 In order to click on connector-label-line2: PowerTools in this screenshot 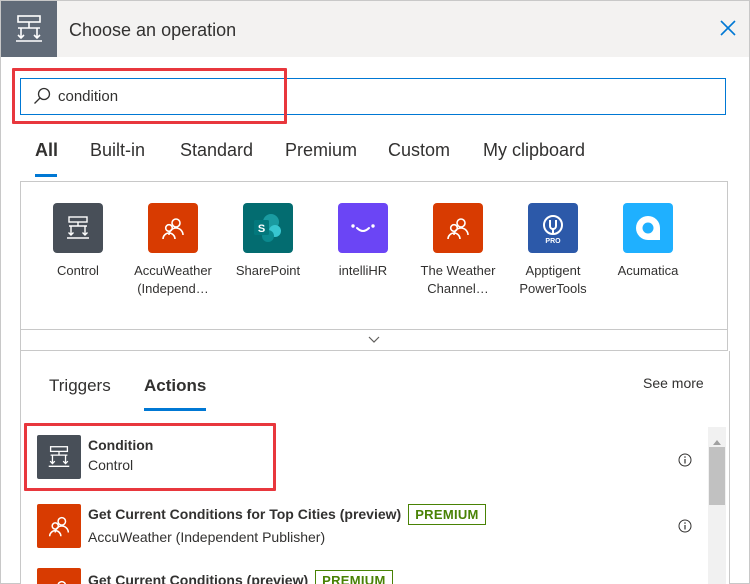, I will do `click(553, 288)`.